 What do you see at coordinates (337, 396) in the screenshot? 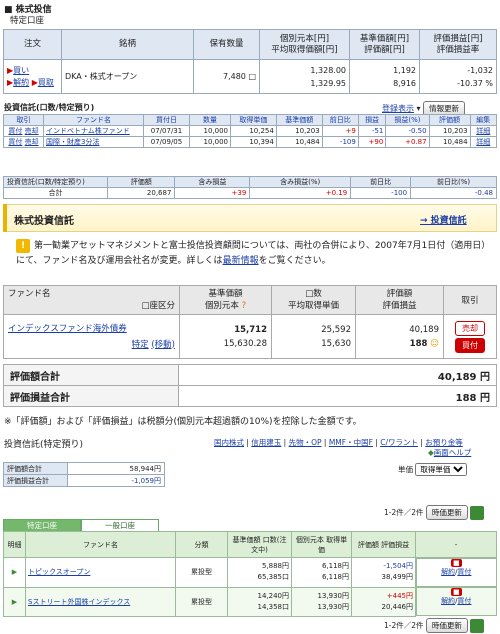
I see `total-pl-value: 188 円` at bounding box center [337, 396].